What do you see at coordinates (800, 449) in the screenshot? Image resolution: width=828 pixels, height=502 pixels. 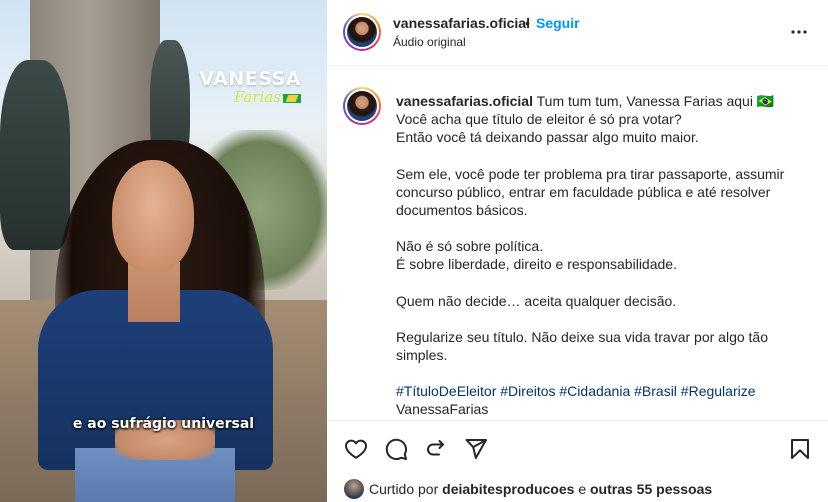 I see `bookmark-icon` at bounding box center [800, 449].